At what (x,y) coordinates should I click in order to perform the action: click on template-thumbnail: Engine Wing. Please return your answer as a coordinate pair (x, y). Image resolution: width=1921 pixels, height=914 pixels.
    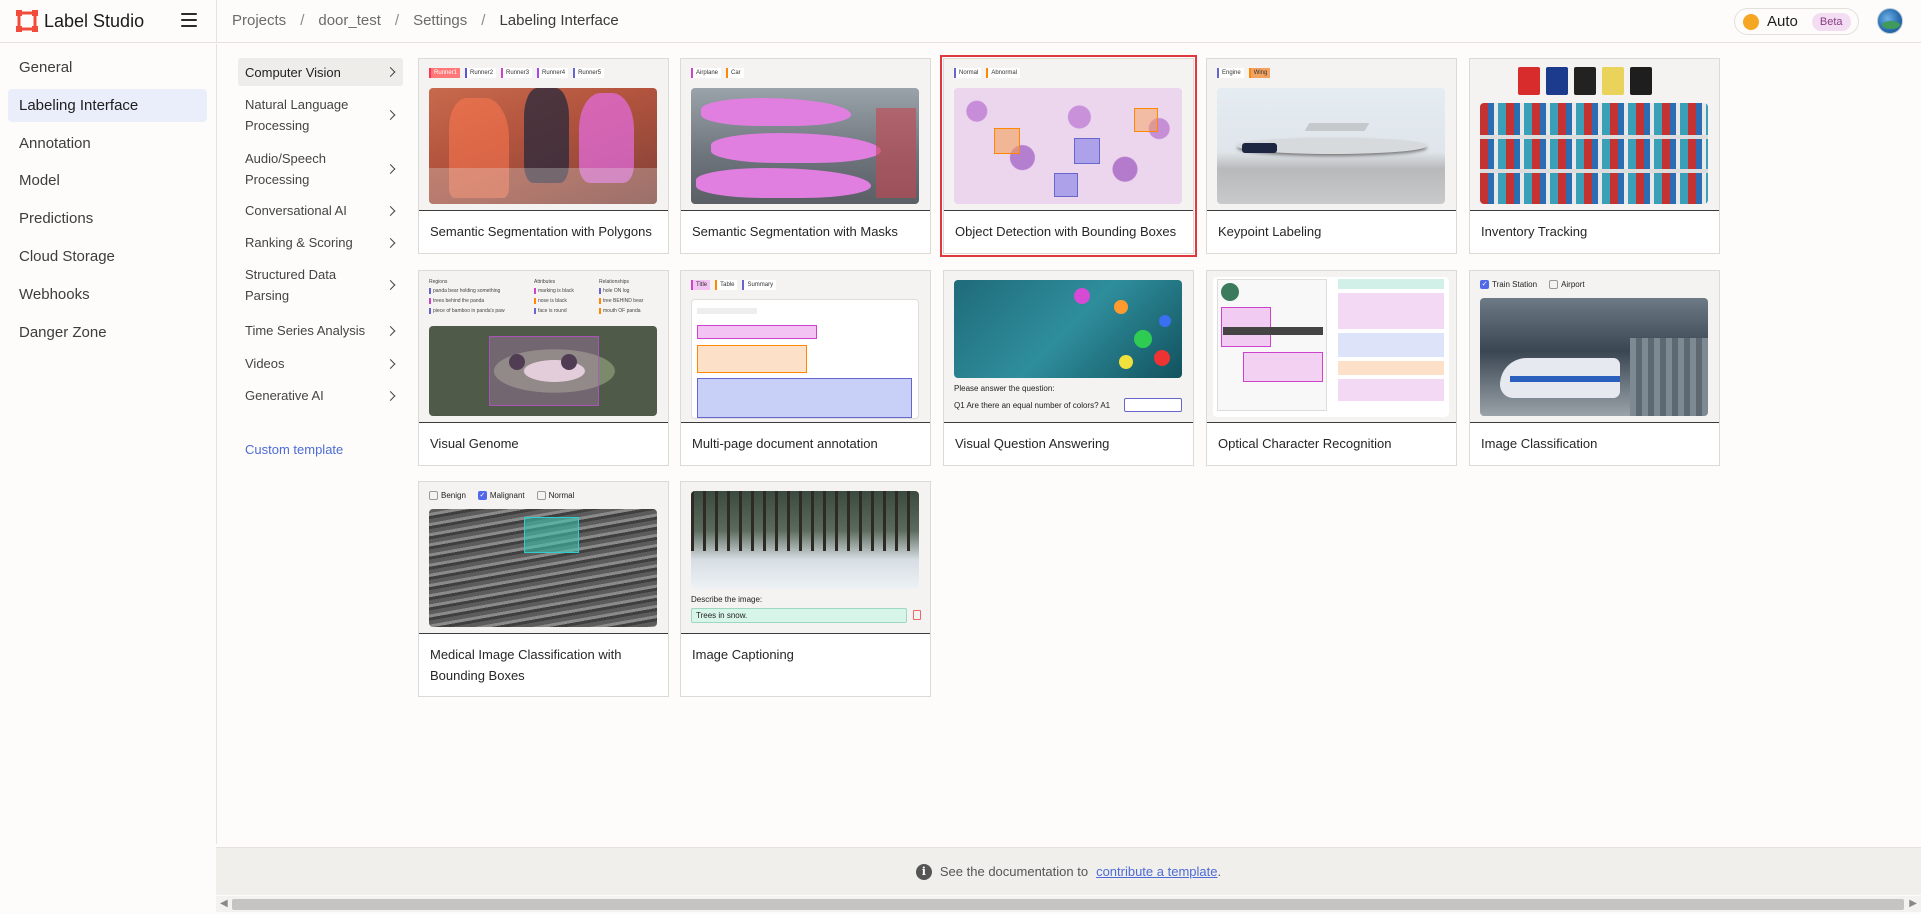
    Looking at the image, I should click on (1331, 135).